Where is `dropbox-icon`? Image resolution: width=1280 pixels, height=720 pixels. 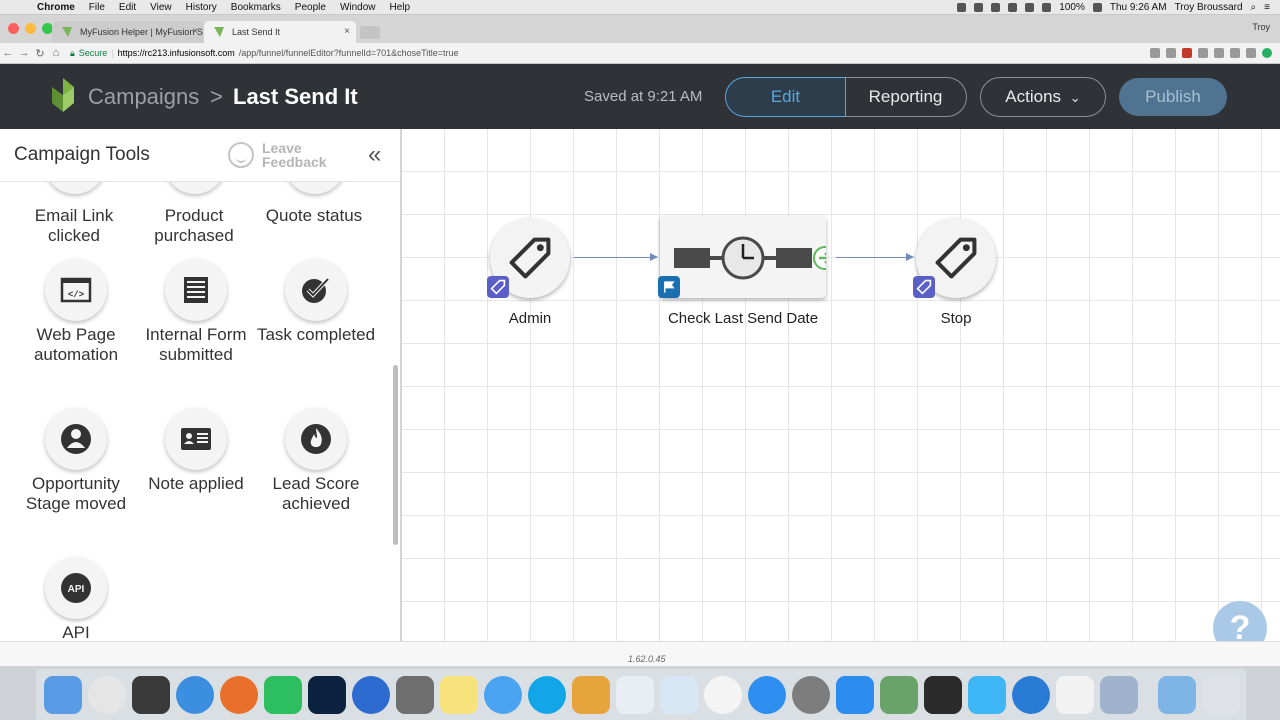 dropbox-icon is located at coordinates (979, 7).